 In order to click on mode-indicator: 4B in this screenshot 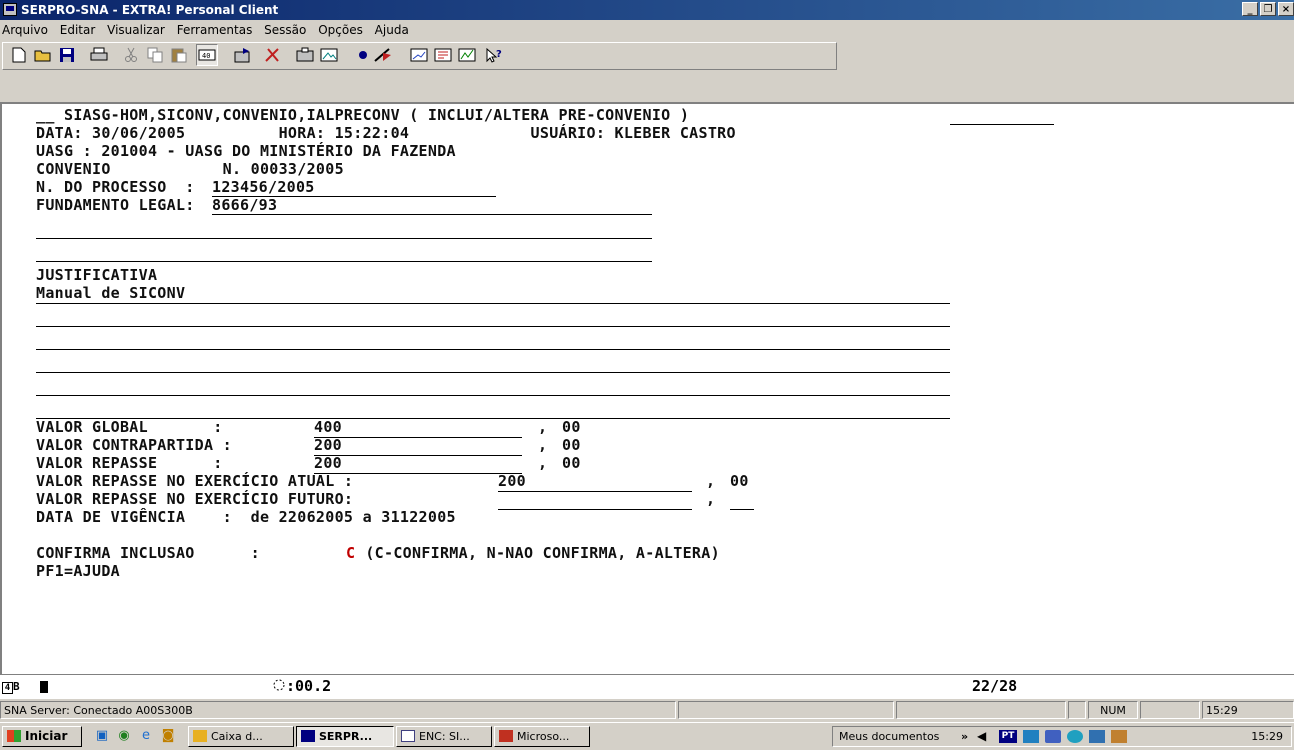, I will do `click(17, 687)`.